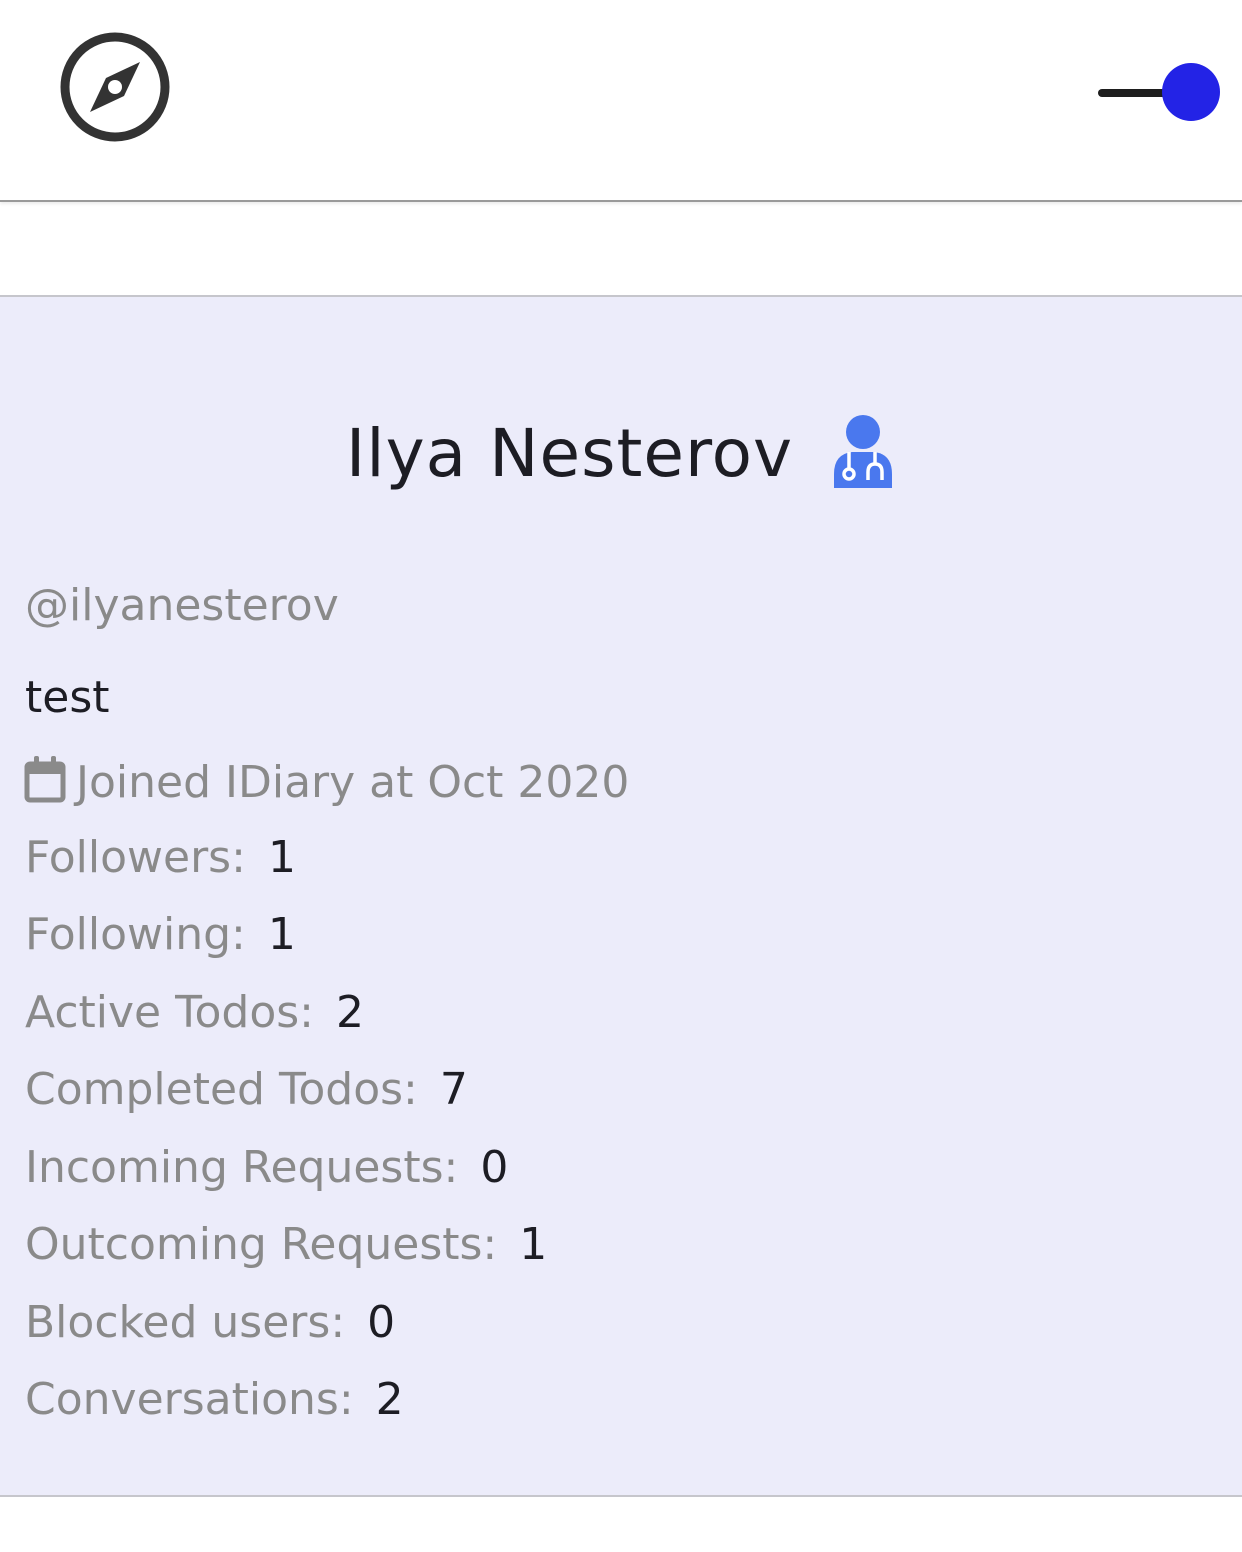  I want to click on stat-blocked-users: Blocked users: 0, so click(210, 1322).